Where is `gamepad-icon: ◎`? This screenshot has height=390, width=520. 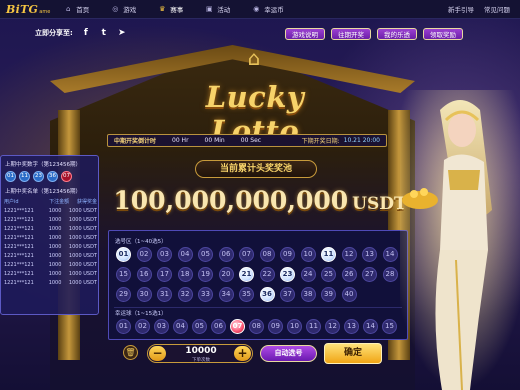 gamepad-icon: ◎ is located at coordinates (115, 9).